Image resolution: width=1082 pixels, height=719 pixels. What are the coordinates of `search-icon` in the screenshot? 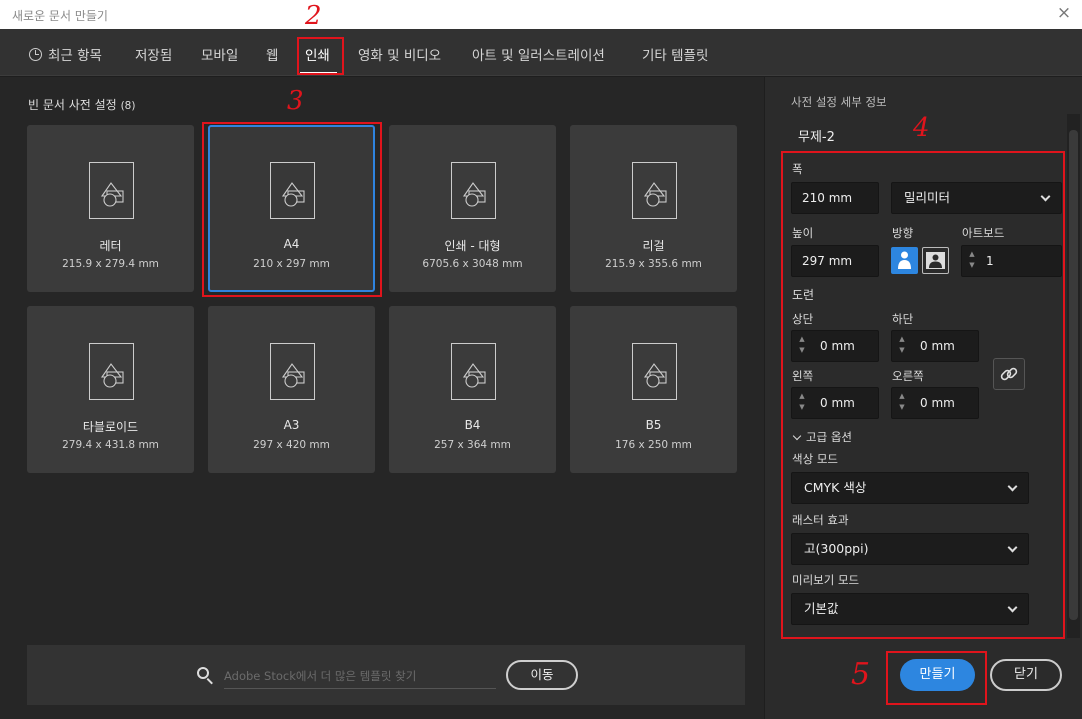 It's located at (203, 673).